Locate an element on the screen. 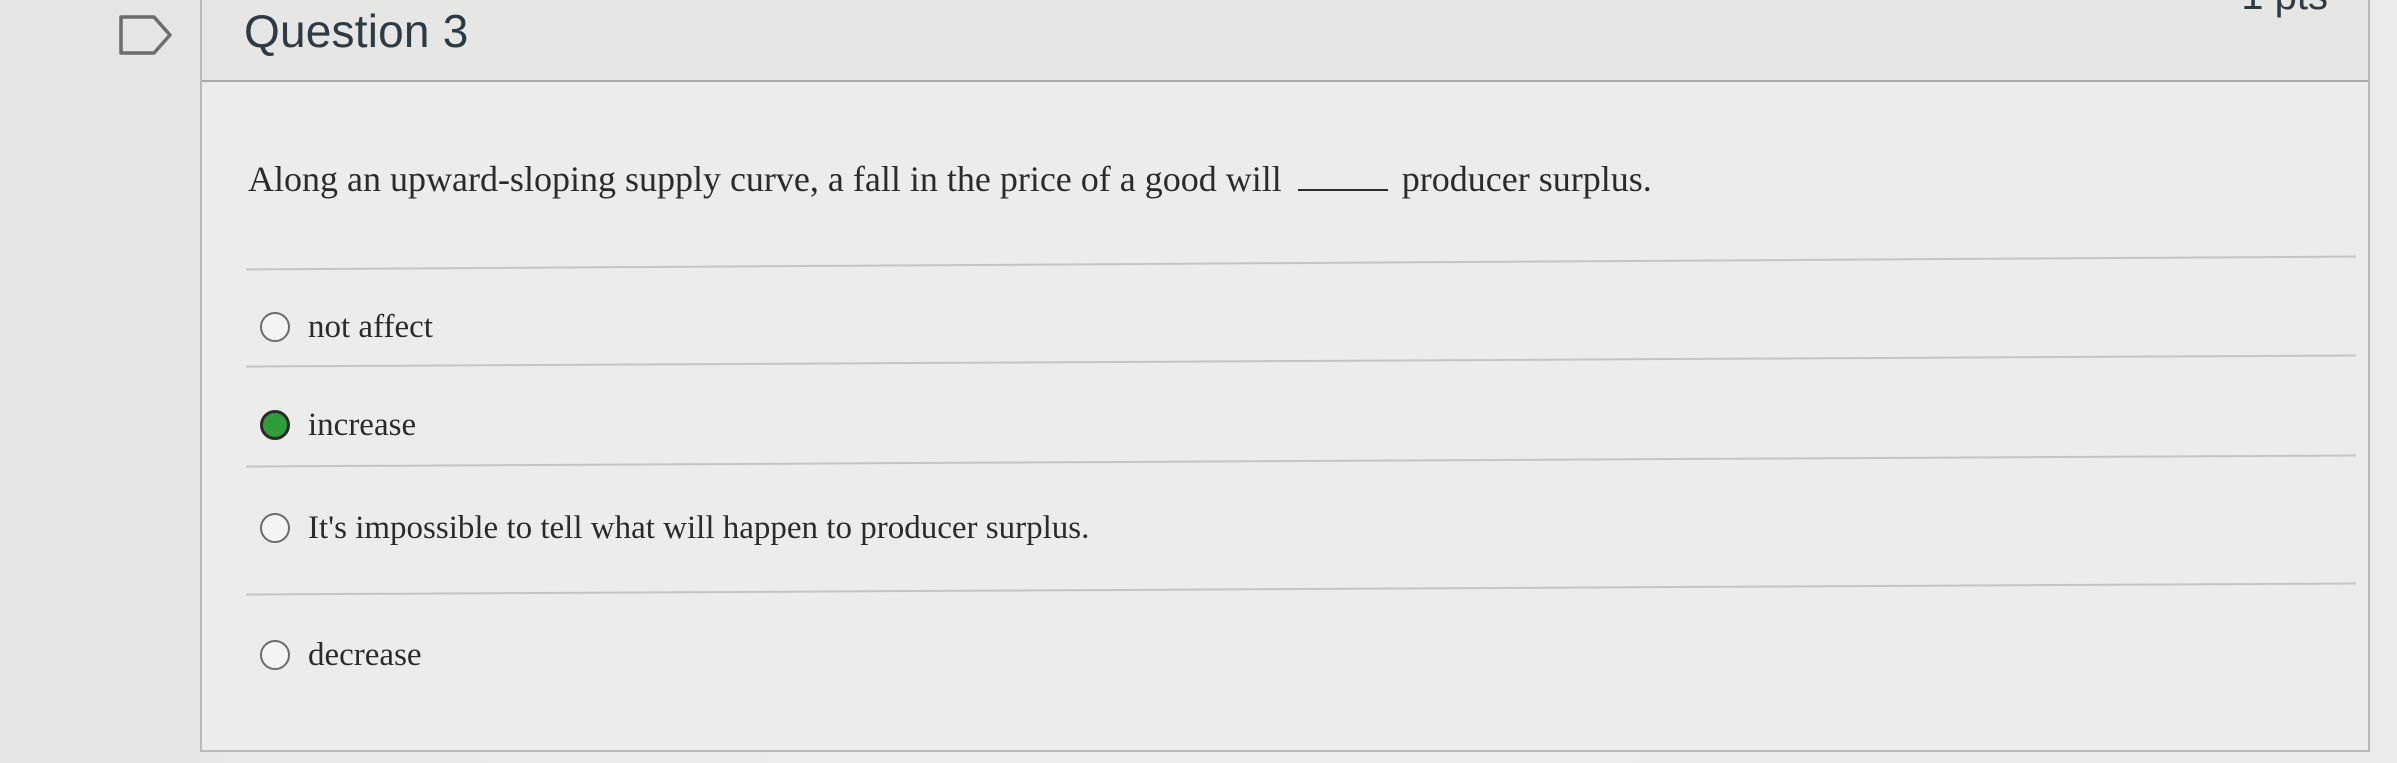 This screenshot has width=2397, height=763. answer-option-decrease: decrease is located at coordinates (341, 655).